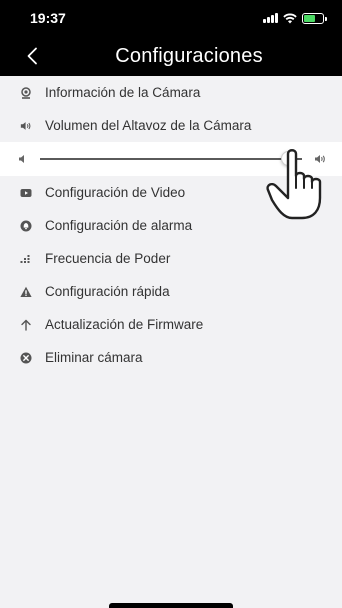  I want to click on battery-icon, so click(314, 18).